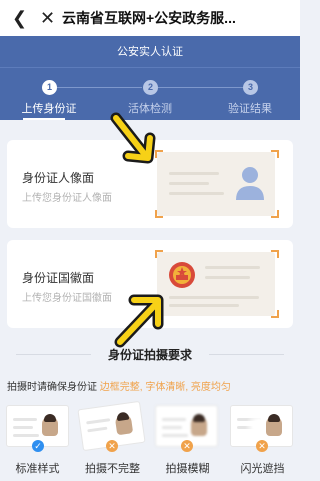 The height and width of the screenshot is (481, 320). I want to click on step-2-dot: 2, so click(150, 87).